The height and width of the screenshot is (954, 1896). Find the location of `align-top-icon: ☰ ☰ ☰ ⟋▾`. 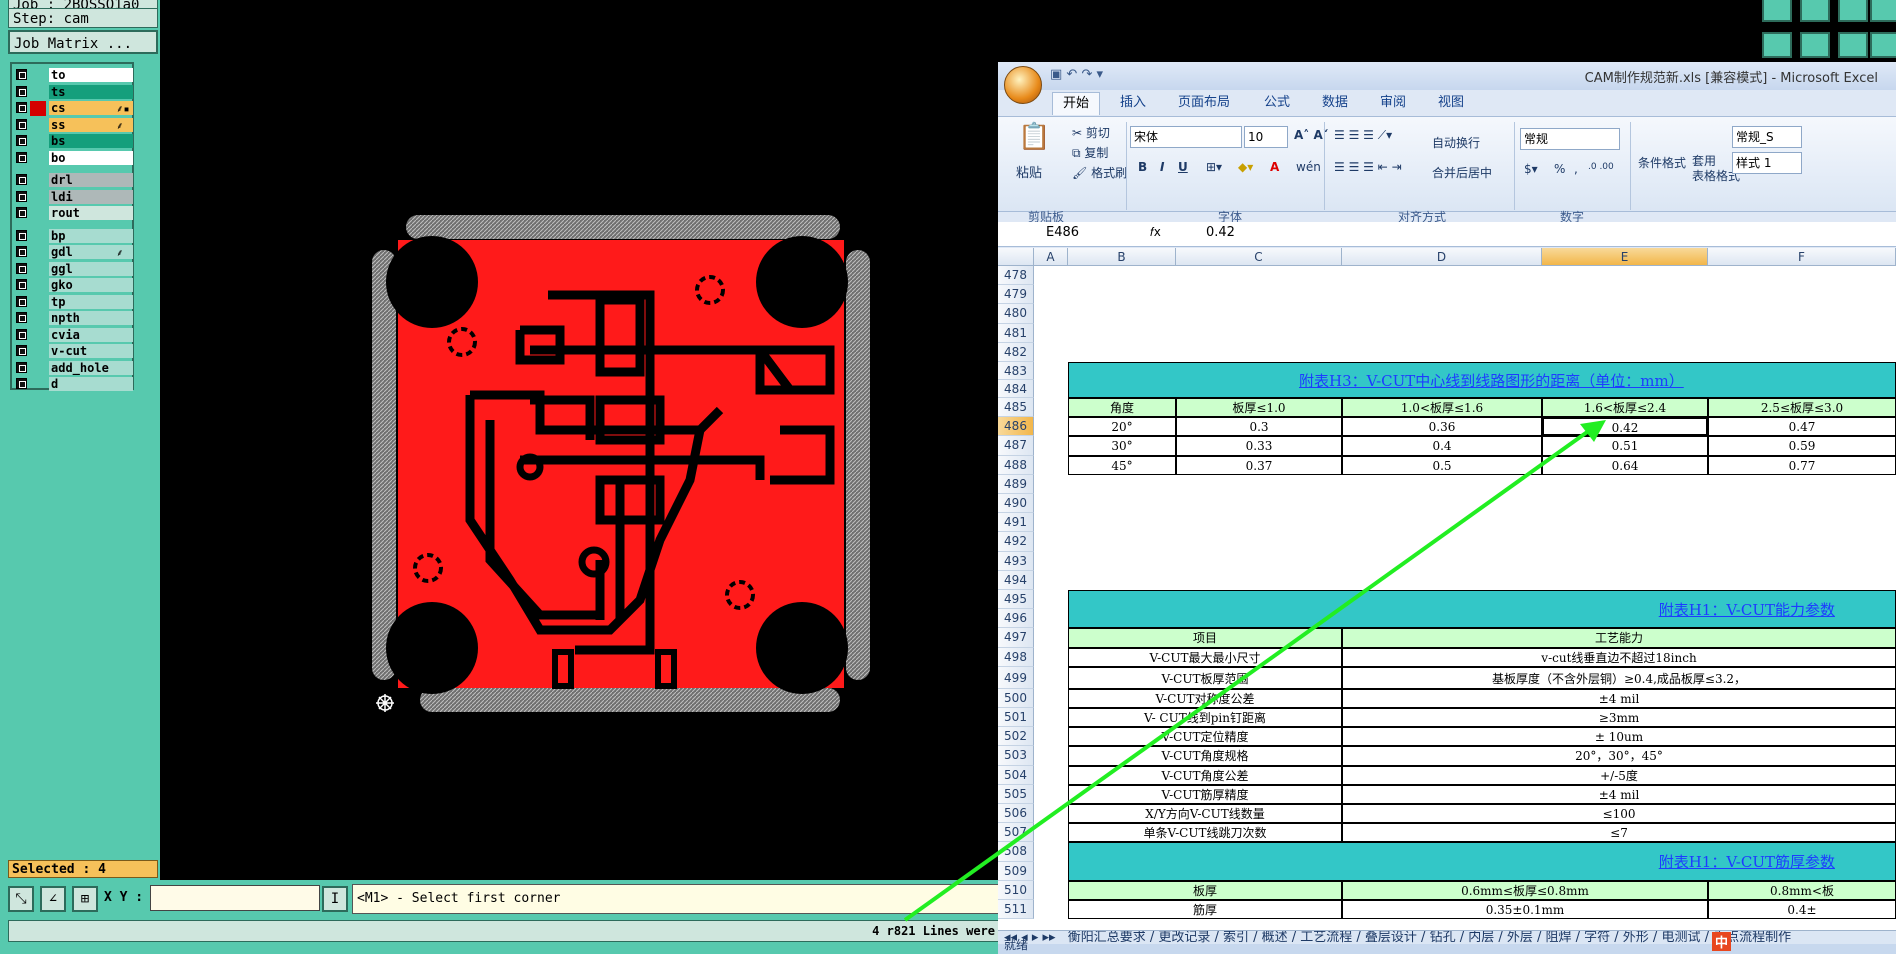

align-top-icon: ☰ ☰ ☰ ⟋▾ is located at coordinates (1363, 135).